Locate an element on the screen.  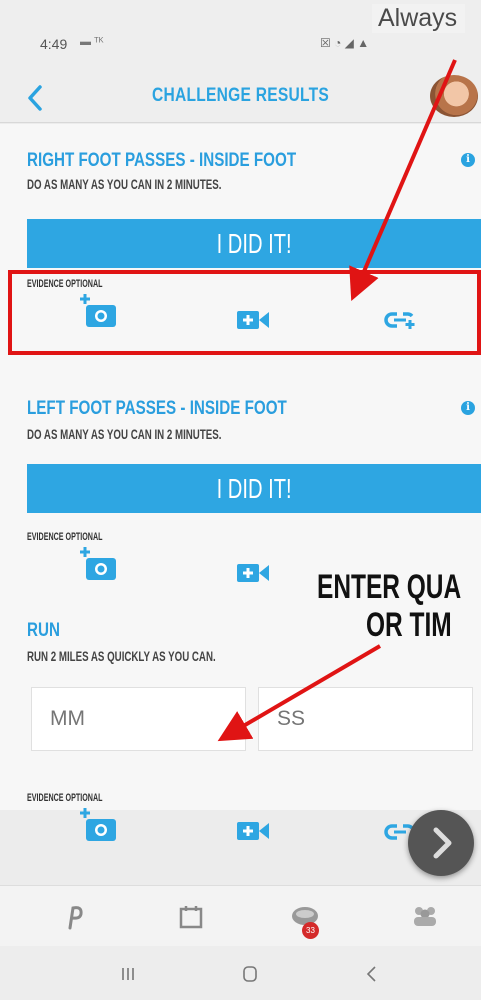
challenge-title: LEFT FOOT PASSES - INSIDE FOOT is located at coordinates (157, 408).